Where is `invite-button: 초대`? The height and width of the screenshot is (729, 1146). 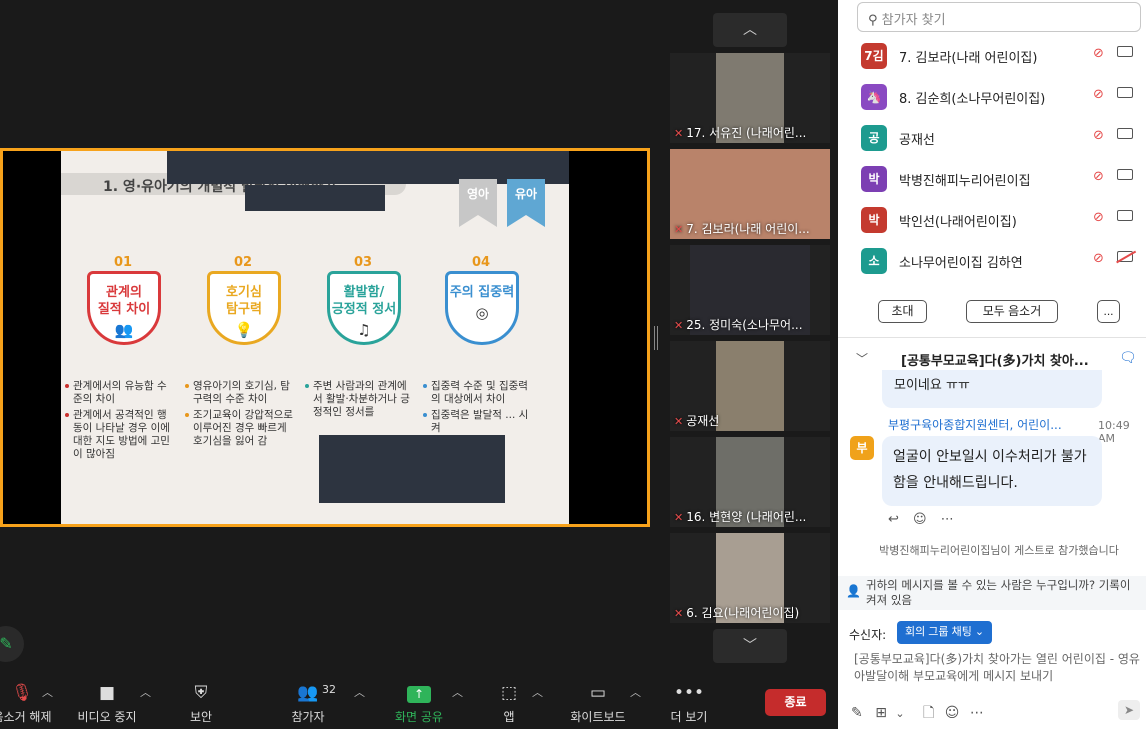 invite-button: 초대 is located at coordinates (902, 311).